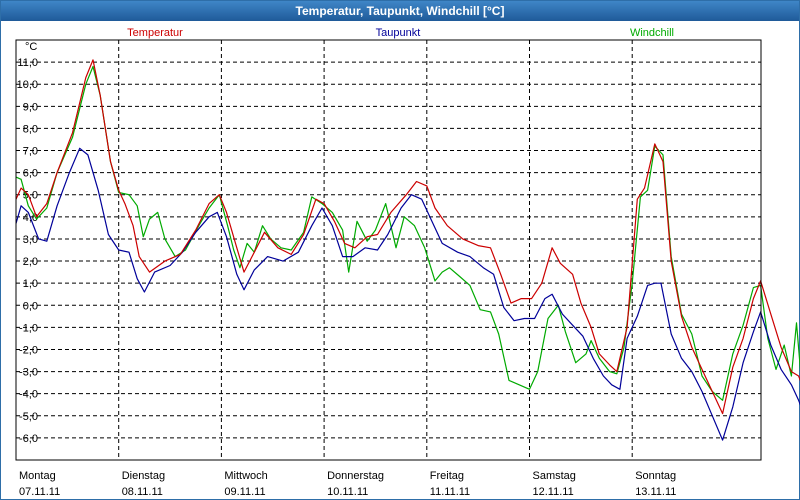 The height and width of the screenshot is (500, 800). What do you see at coordinates (447, 476) in the screenshot?
I see `x-tick-day: Freitag` at bounding box center [447, 476].